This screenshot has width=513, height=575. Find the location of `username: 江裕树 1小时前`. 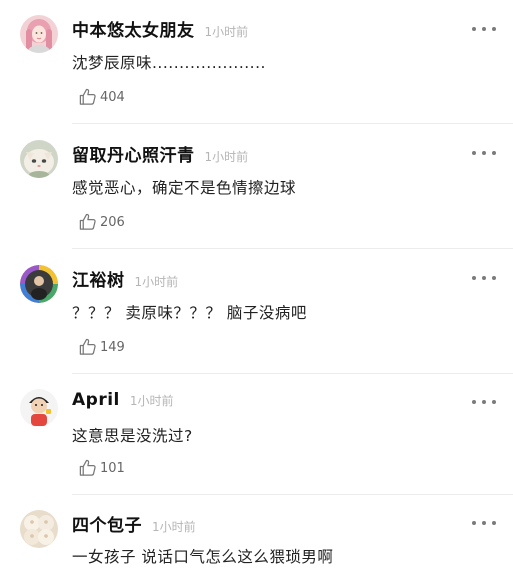

username: 江裕树 1小时前 is located at coordinates (125, 278).